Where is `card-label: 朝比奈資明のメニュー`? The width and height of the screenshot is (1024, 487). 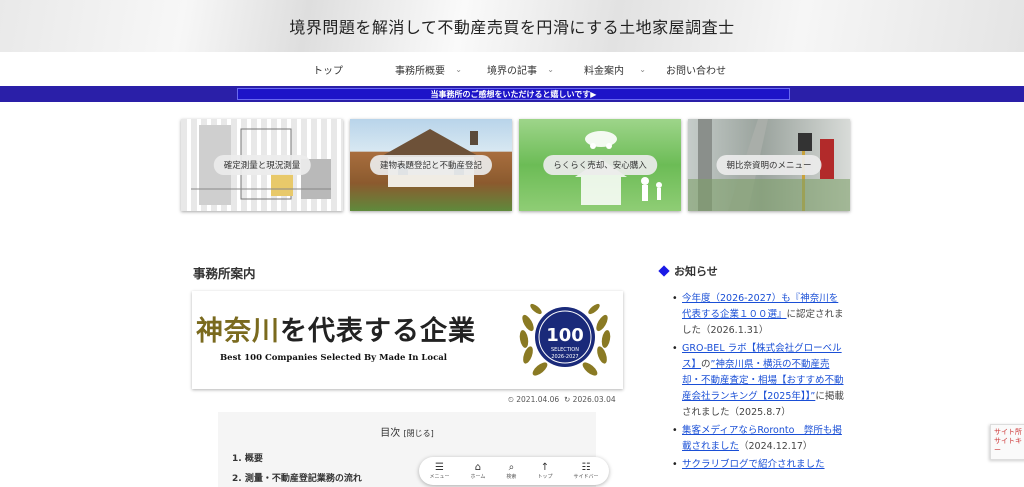
card-label: 朝比奈資明のメニュー is located at coordinates (769, 165).